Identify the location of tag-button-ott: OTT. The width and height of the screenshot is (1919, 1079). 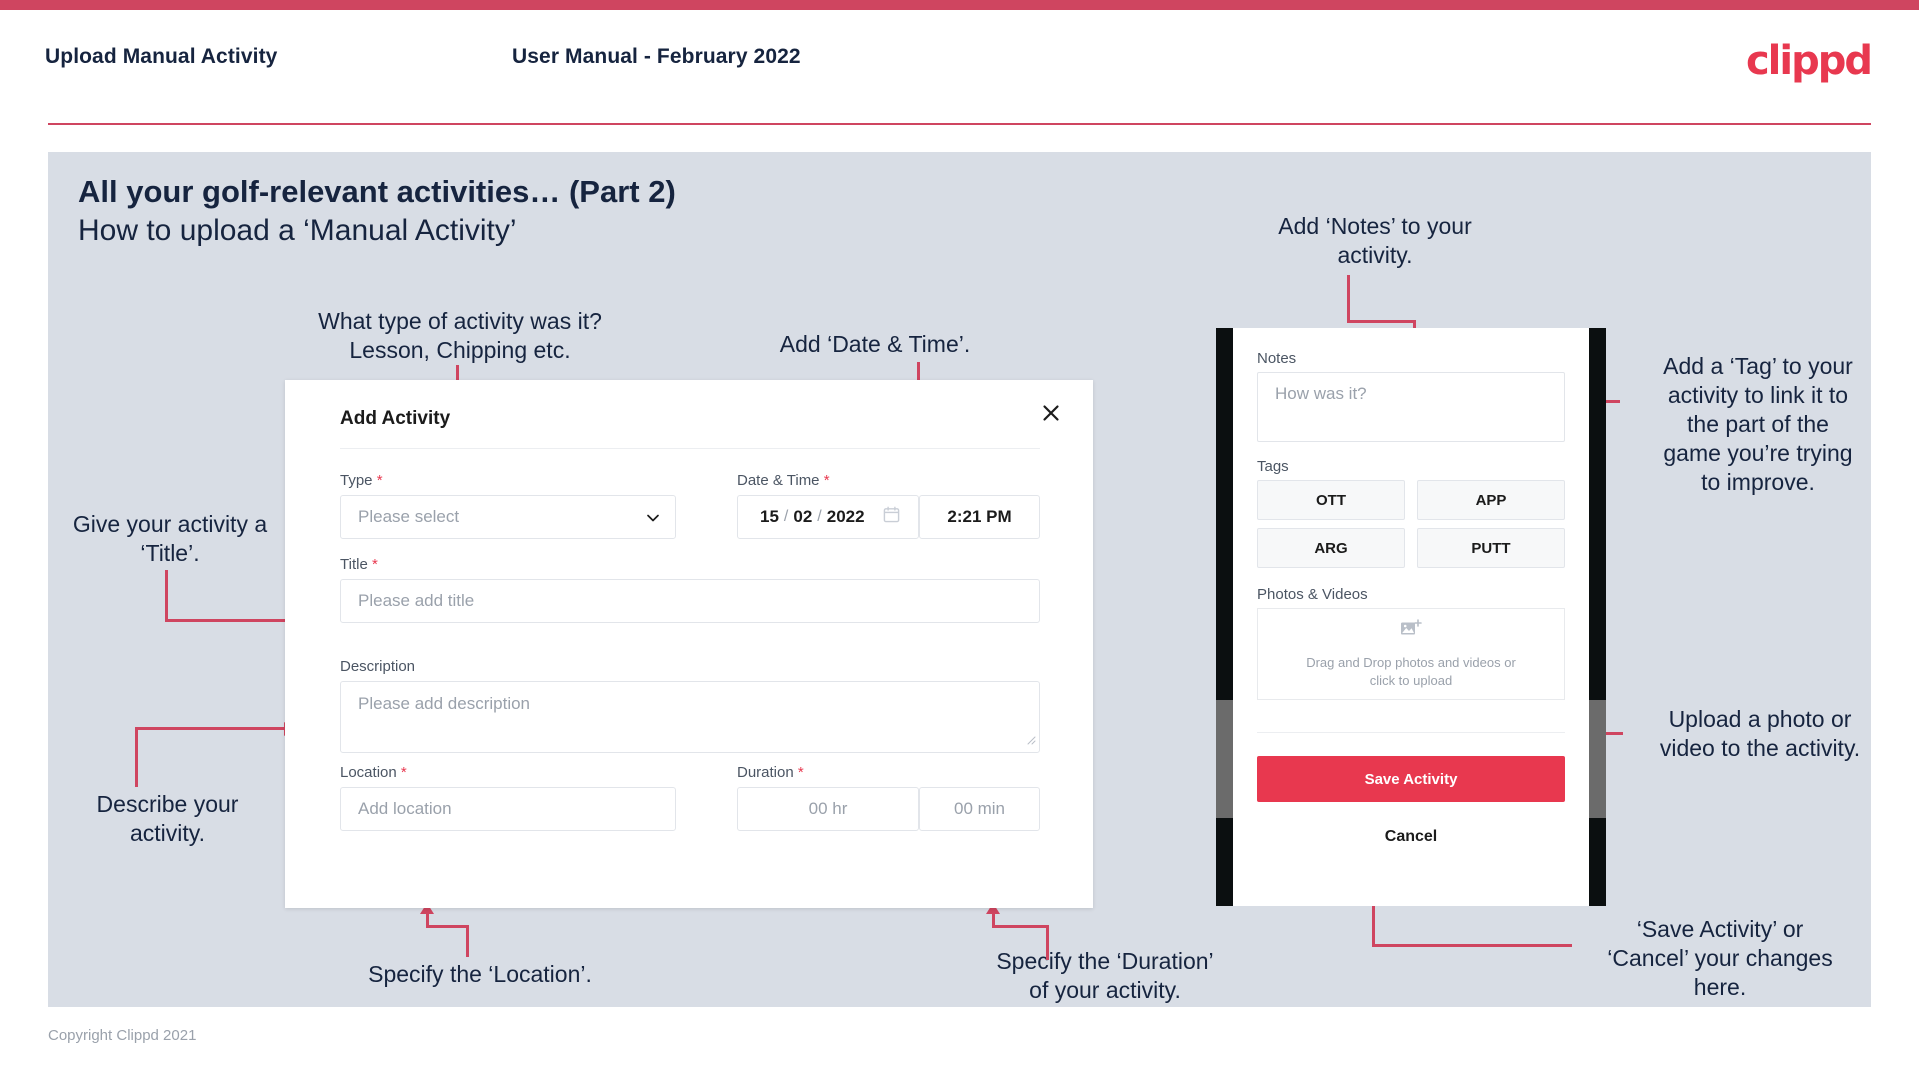
(1331, 500).